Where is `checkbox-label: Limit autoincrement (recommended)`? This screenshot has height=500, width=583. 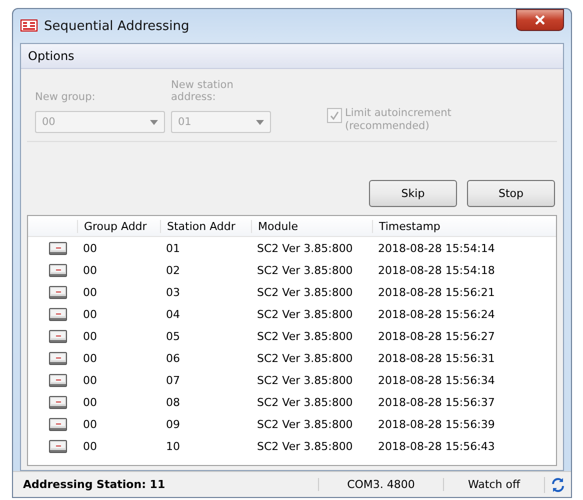 checkbox-label: Limit autoincrement (recommended) is located at coordinates (398, 120).